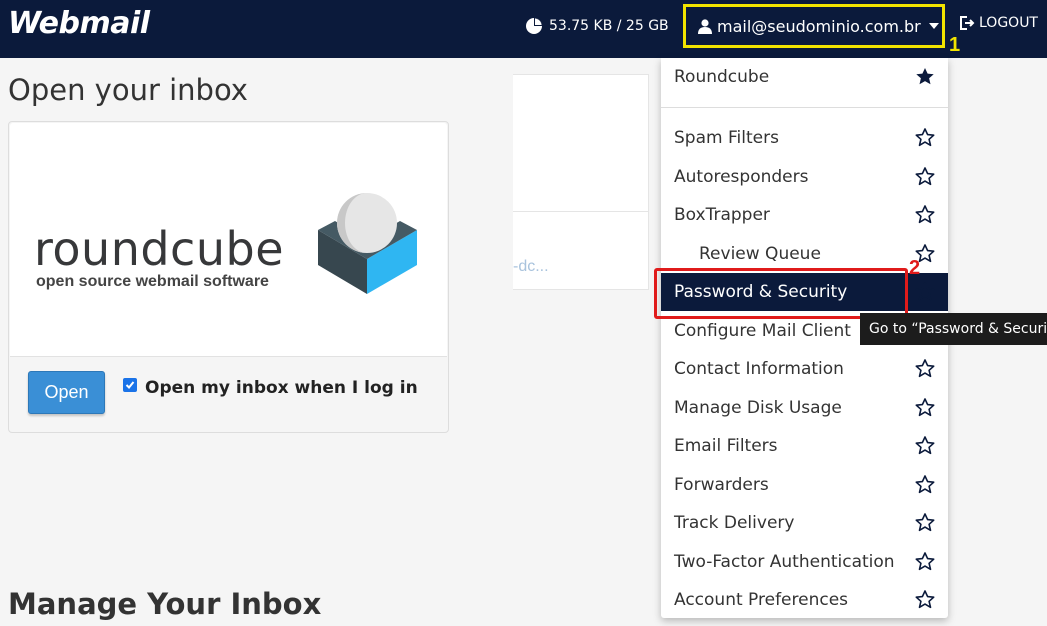 The height and width of the screenshot is (626, 1047). Describe the element at coordinates (159, 249) in the screenshot. I see `roundcube-wordmark: roundcube` at that location.